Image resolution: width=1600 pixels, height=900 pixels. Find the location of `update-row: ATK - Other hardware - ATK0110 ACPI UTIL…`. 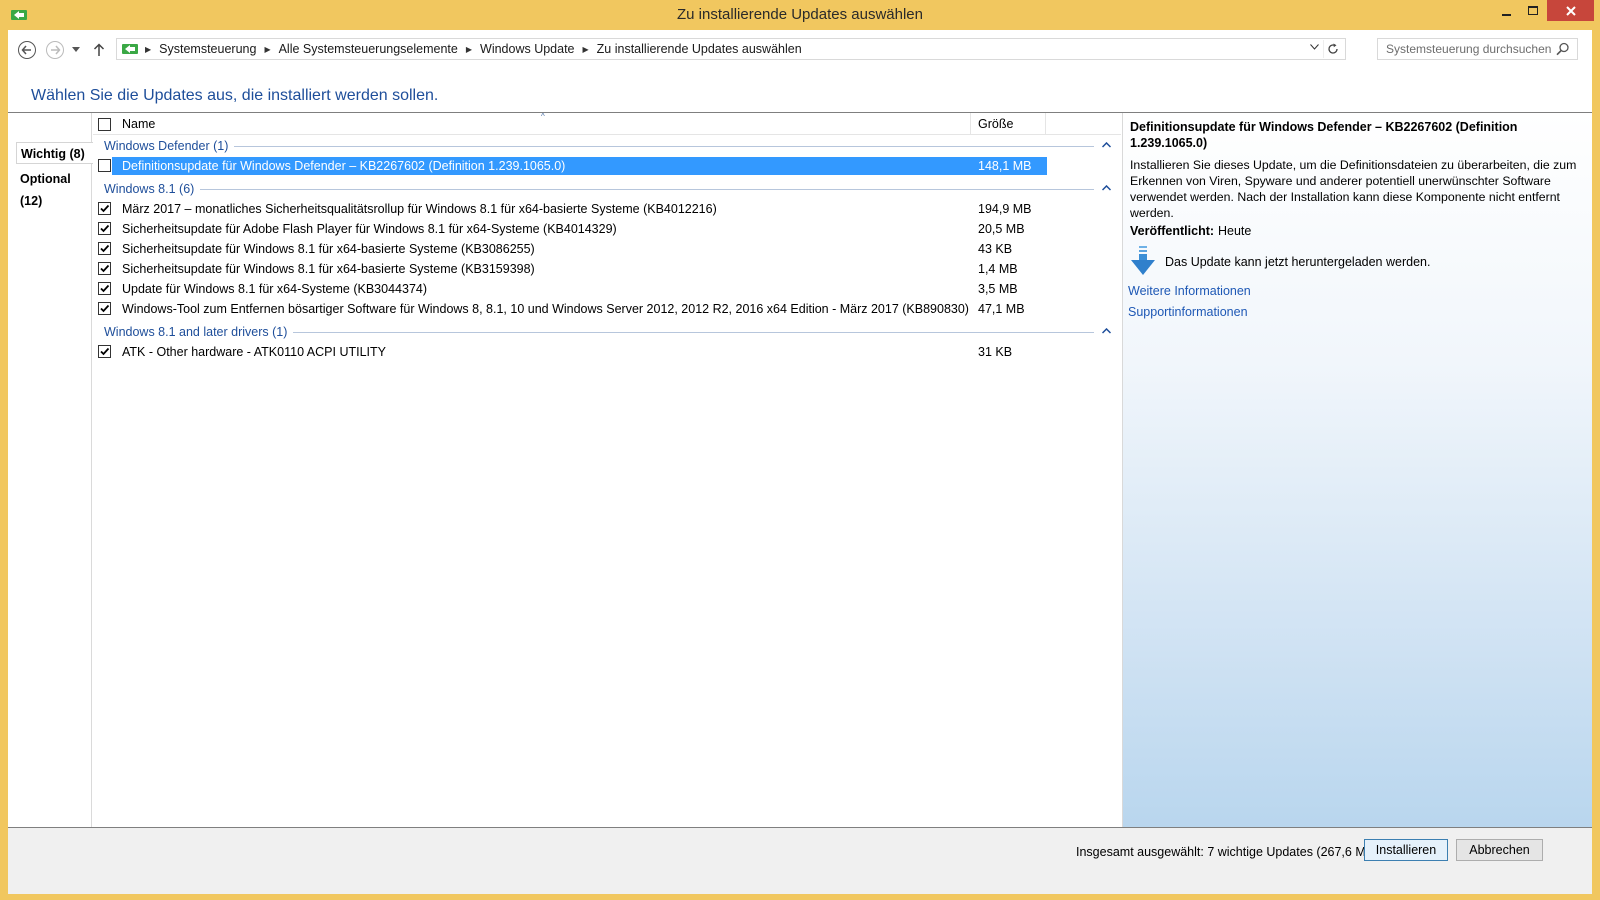

update-row: ATK - Other hardware - ATK0110 ACPI UTIL… is located at coordinates (607, 352).